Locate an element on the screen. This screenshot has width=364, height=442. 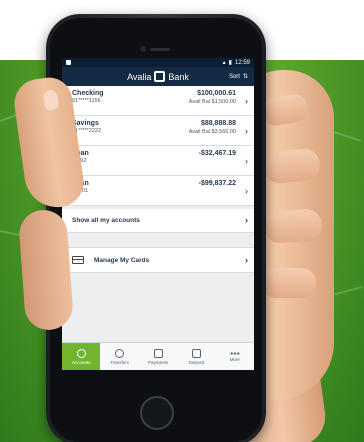
earpiece is located at coordinates (160, 49).